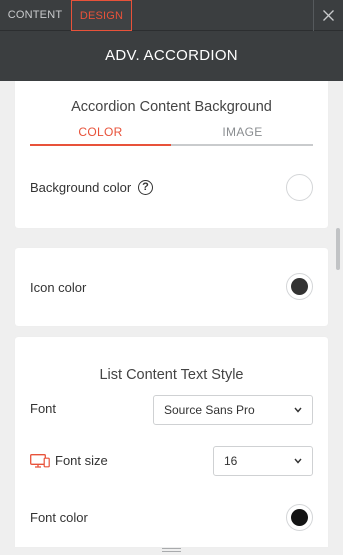 This screenshot has width=343, height=555. I want to click on font-select-value: Source Sans Pro, so click(209, 410).